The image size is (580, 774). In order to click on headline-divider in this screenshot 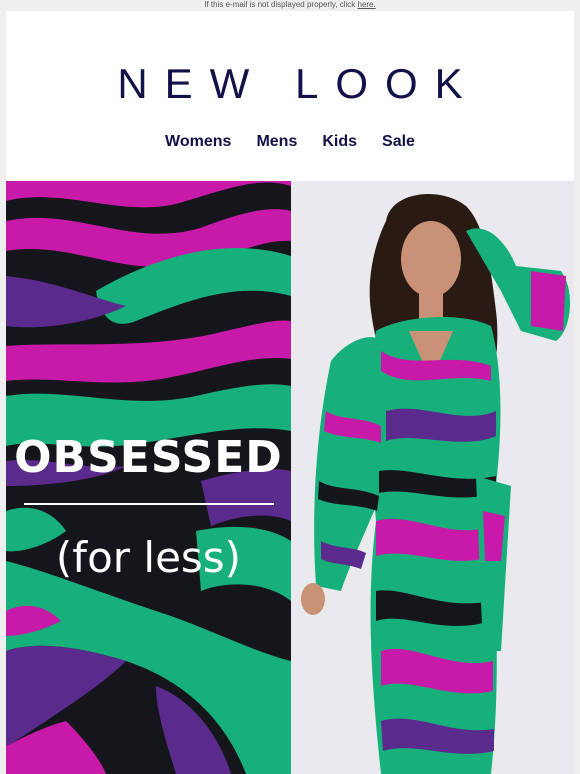, I will do `click(149, 504)`.